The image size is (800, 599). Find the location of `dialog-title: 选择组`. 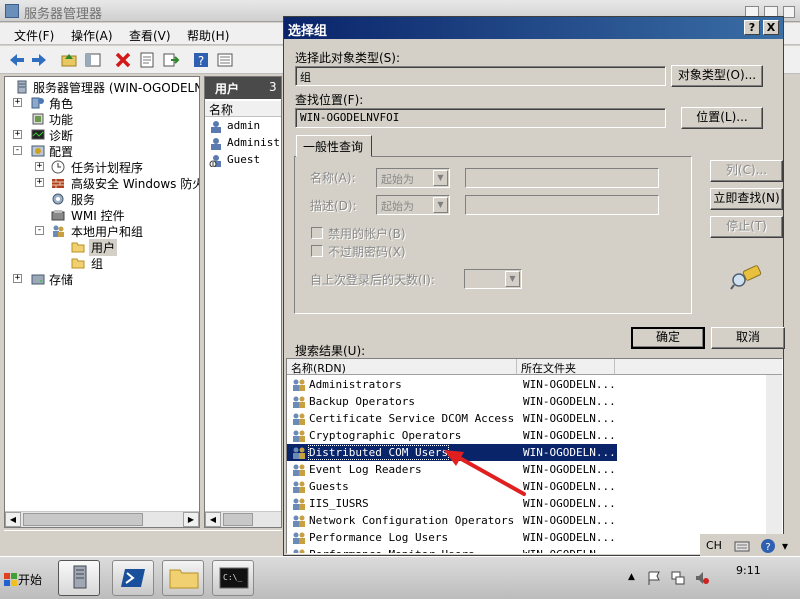

dialog-title: 选择组 is located at coordinates (308, 31).